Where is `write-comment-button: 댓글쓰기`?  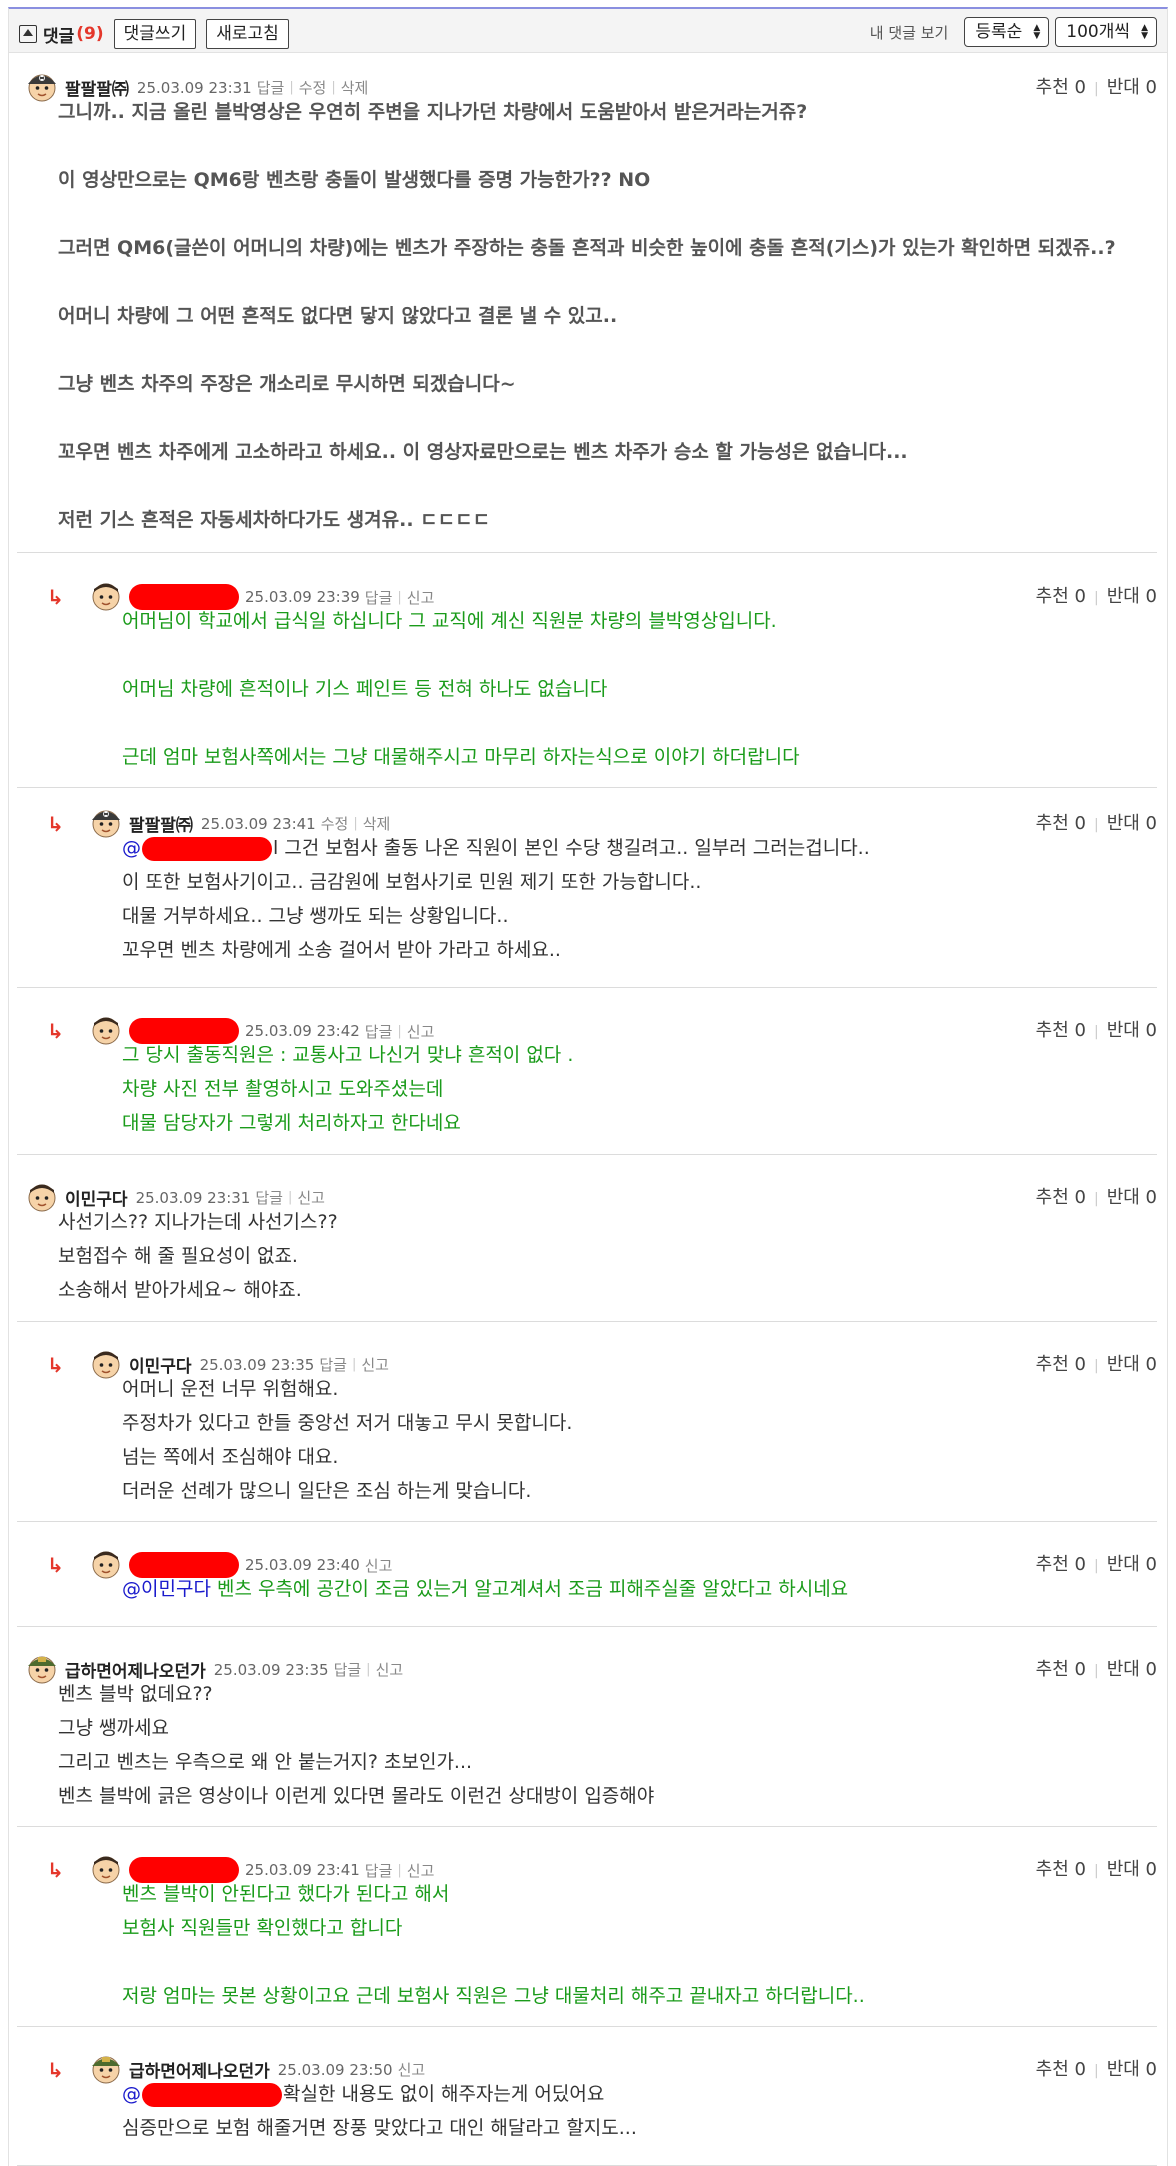
write-comment-button: 댓글쓰기 is located at coordinates (155, 34).